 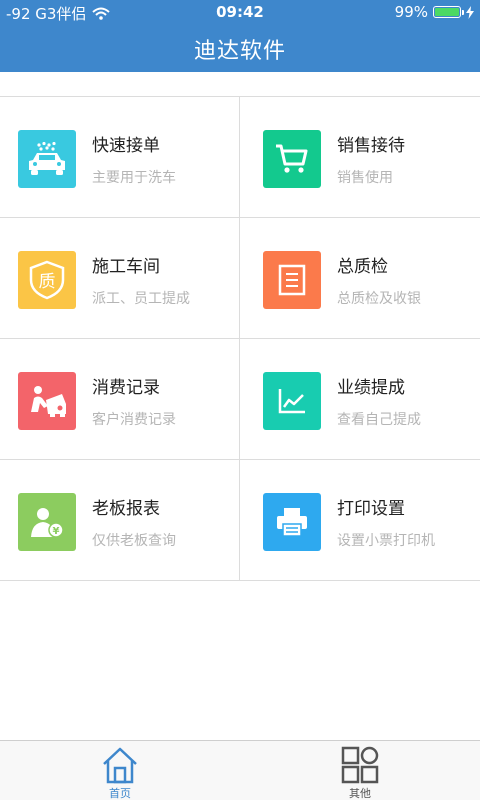 What do you see at coordinates (360, 793) in the screenshot?
I see `tab-label: 其他` at bounding box center [360, 793].